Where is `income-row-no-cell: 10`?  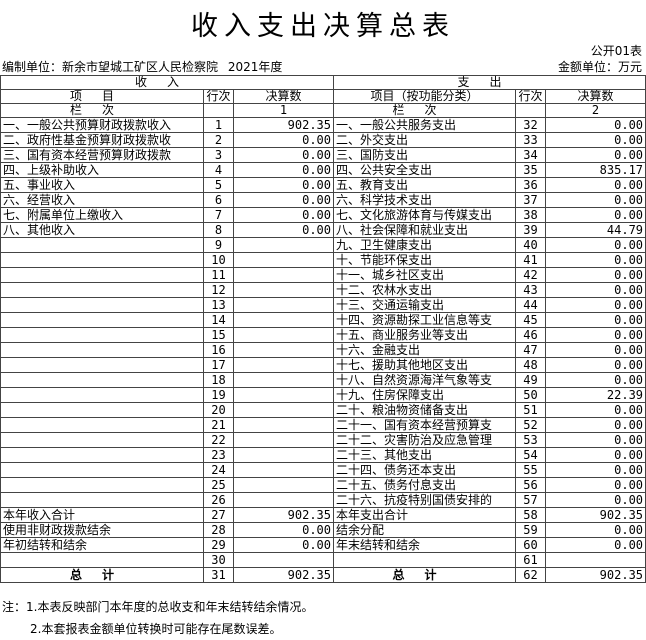 income-row-no-cell: 10 is located at coordinates (218, 260).